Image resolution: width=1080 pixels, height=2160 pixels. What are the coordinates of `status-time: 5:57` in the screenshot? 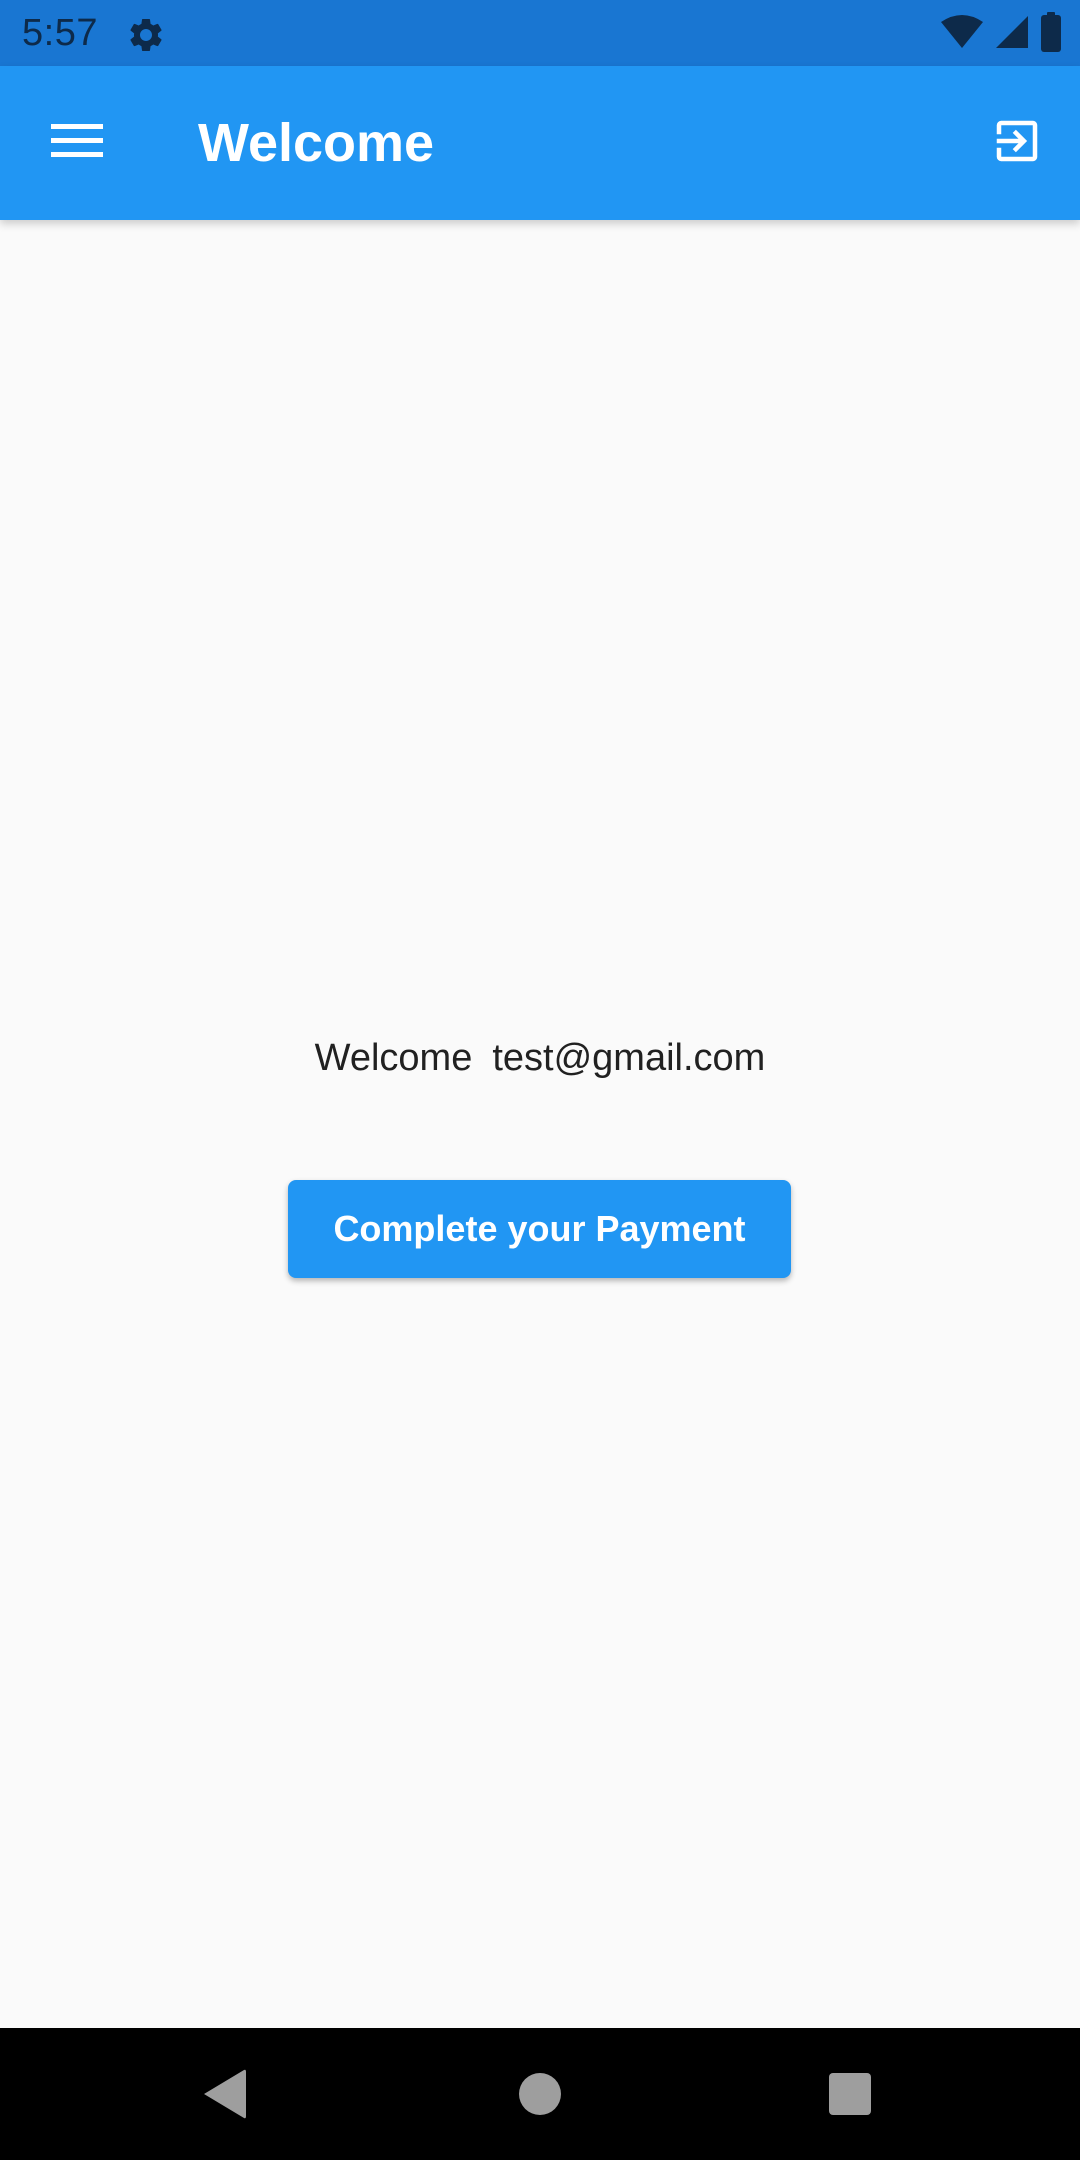 It's located at (60, 33).